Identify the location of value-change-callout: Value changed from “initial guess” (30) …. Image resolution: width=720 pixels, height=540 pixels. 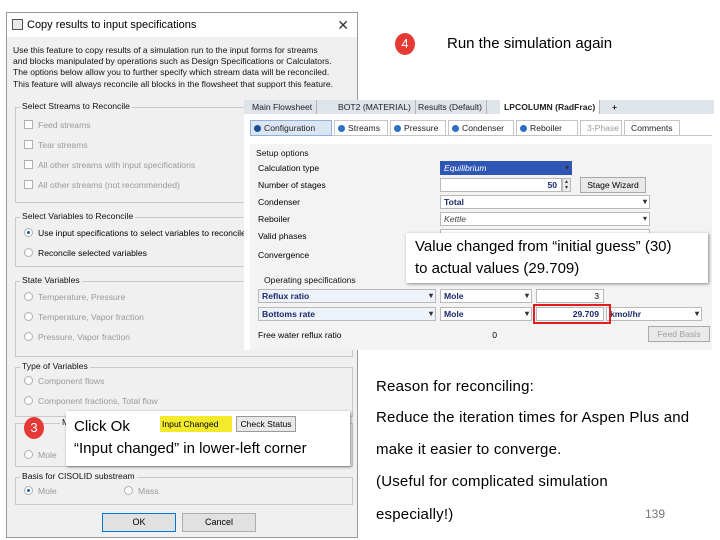
(557, 258).